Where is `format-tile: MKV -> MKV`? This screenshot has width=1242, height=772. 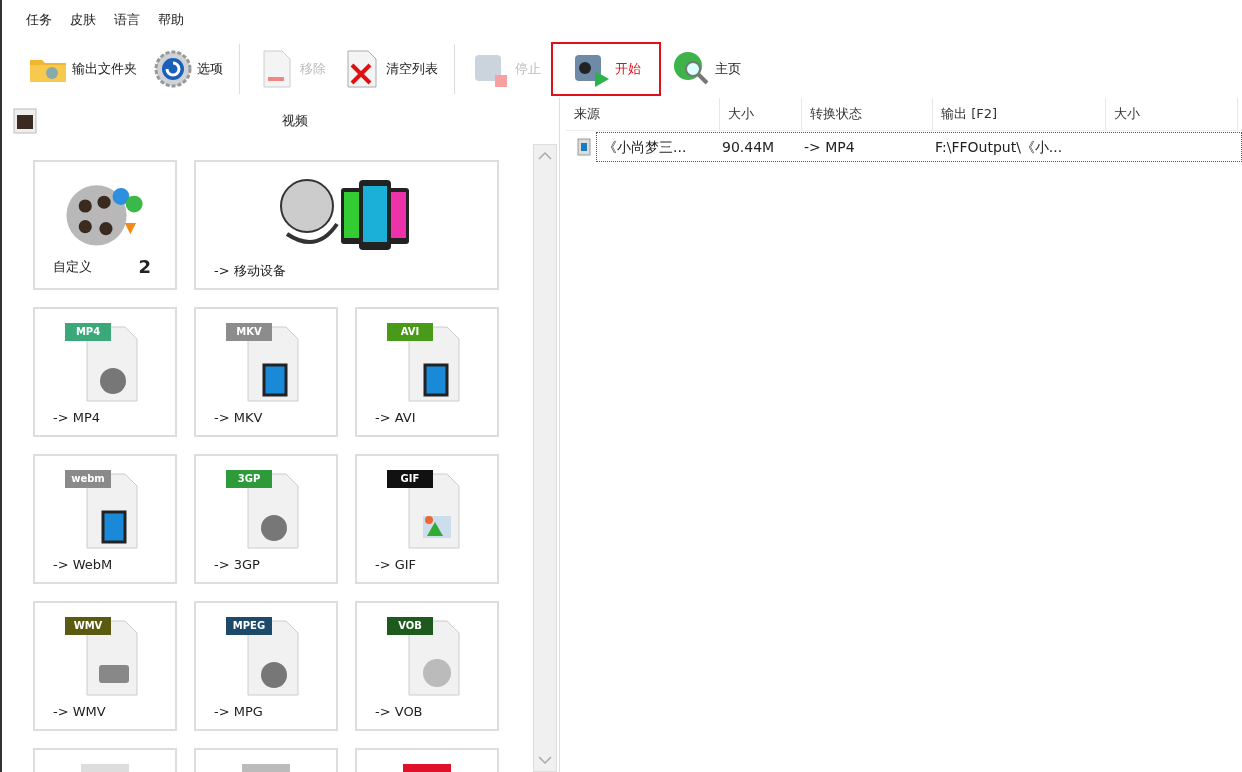 format-tile: MKV -> MKV is located at coordinates (266, 372).